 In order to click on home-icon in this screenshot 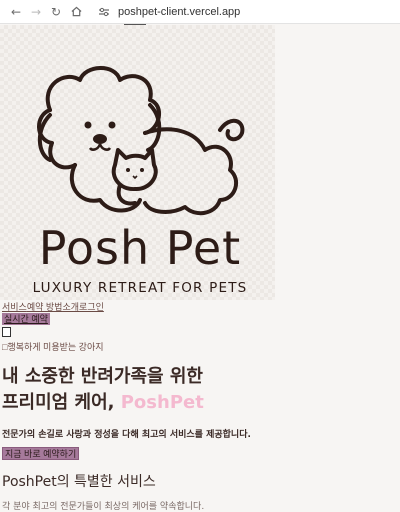, I will do `click(76, 12)`.